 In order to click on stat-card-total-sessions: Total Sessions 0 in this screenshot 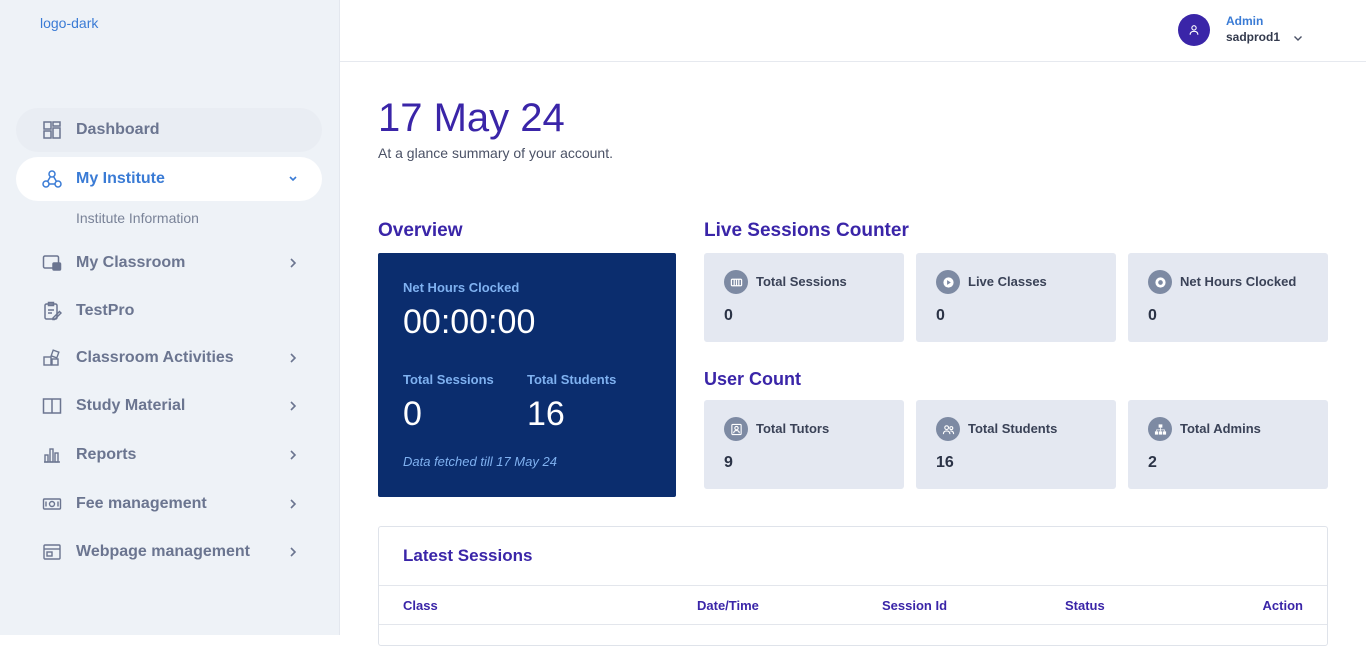, I will do `click(804, 297)`.